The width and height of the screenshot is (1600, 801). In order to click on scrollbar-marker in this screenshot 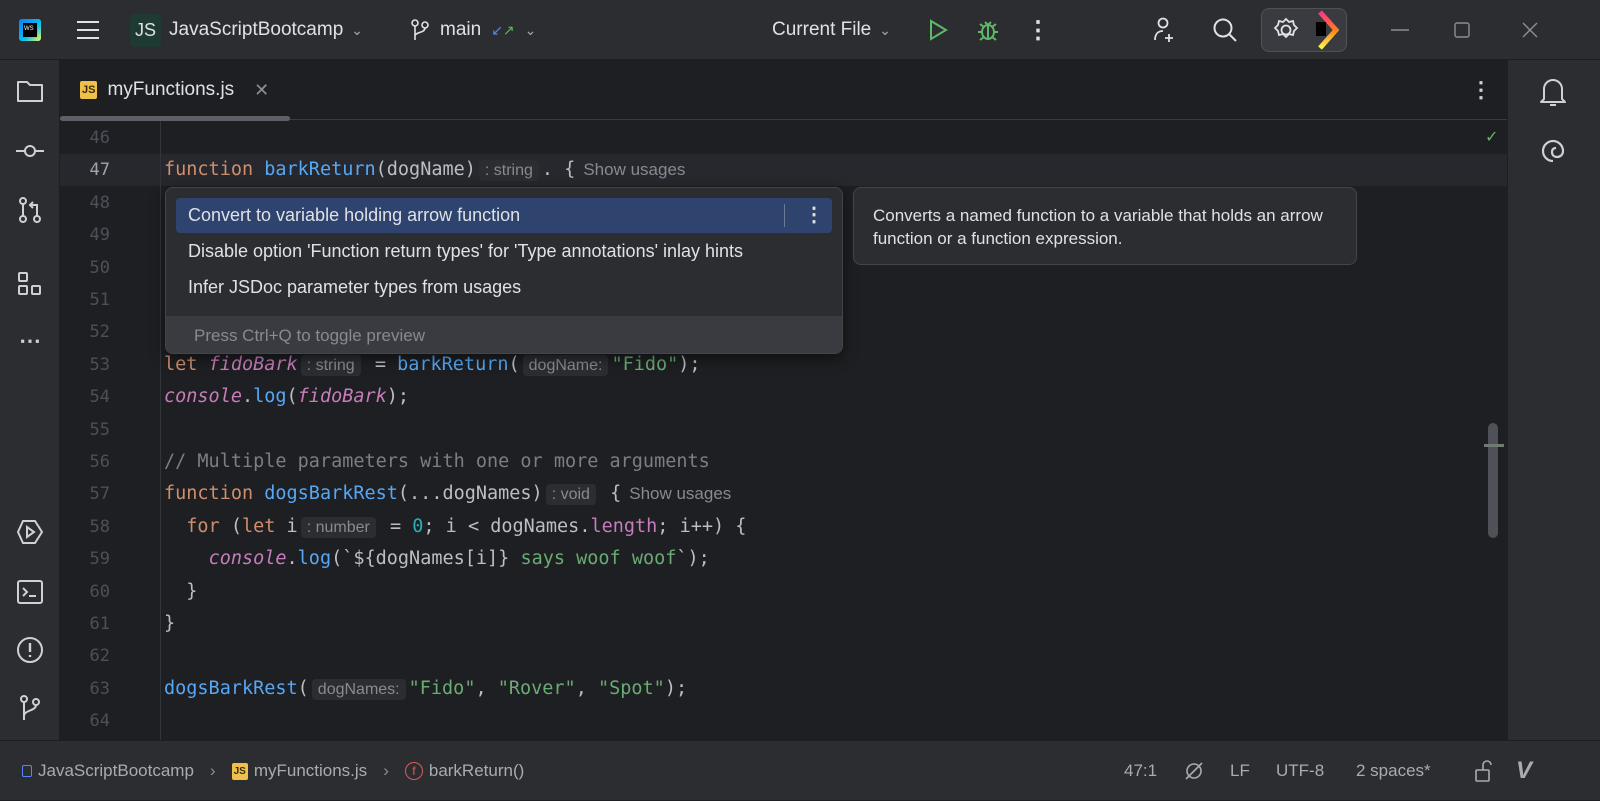, I will do `click(1494, 445)`.